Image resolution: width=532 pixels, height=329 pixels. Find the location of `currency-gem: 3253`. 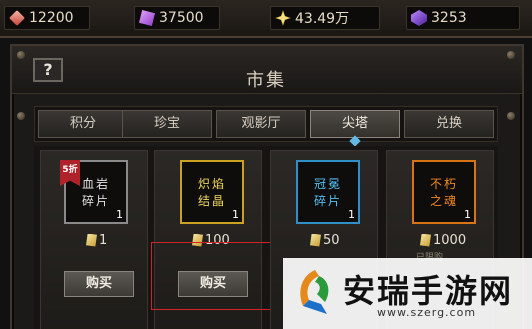

currency-gem: 3253 is located at coordinates (463, 18).